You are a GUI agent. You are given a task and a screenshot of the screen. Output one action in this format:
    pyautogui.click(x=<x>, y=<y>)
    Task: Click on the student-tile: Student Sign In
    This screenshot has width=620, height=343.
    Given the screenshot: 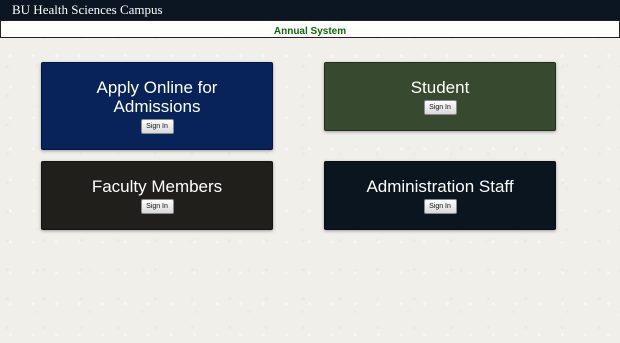 What is the action you would take?
    pyautogui.click(x=440, y=96)
    